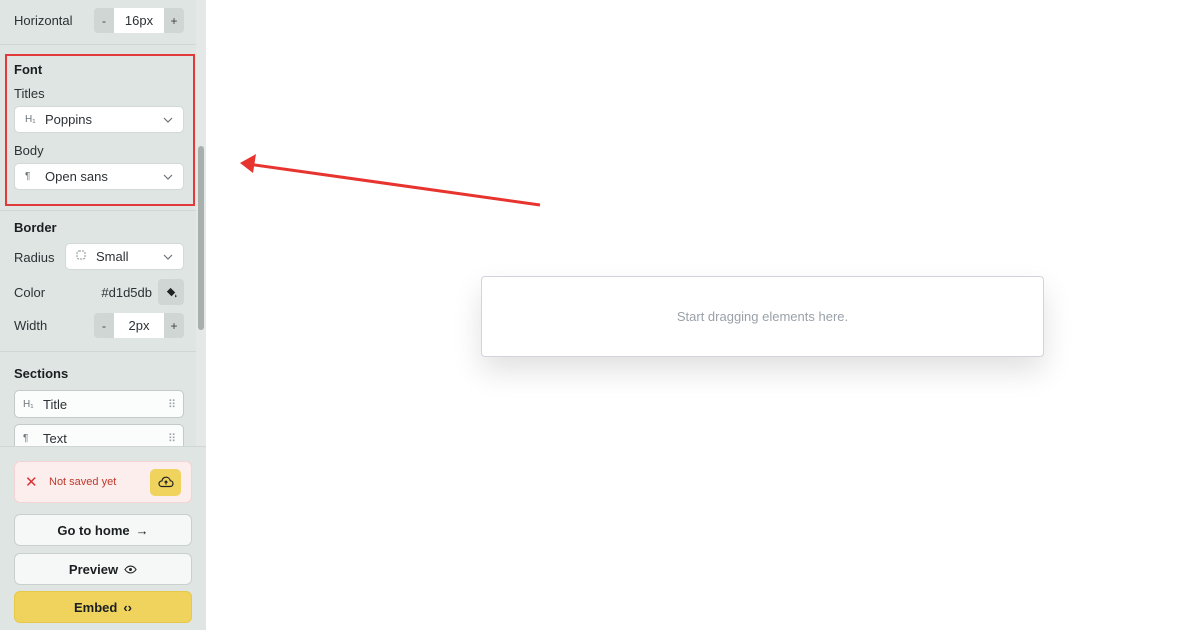  What do you see at coordinates (99, 404) in the screenshot?
I see `section-item-title: H₁ Title ⠿` at bounding box center [99, 404].